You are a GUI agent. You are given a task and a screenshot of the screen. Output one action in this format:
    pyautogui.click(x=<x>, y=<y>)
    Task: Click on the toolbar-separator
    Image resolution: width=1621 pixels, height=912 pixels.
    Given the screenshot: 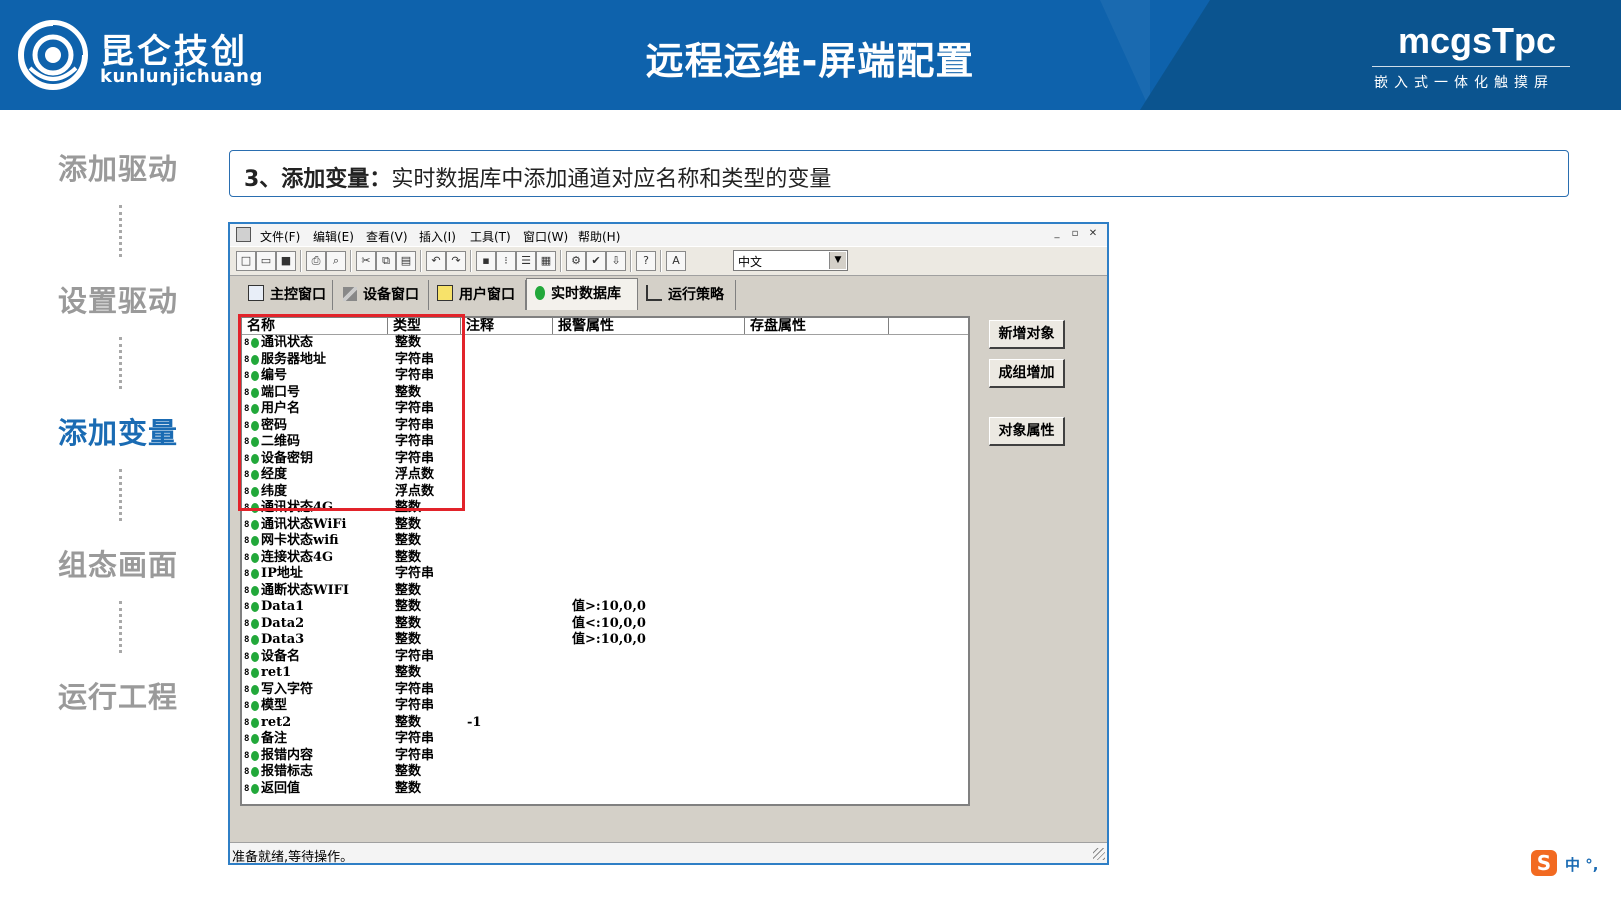 What is the action you would take?
    pyautogui.click(x=561, y=261)
    